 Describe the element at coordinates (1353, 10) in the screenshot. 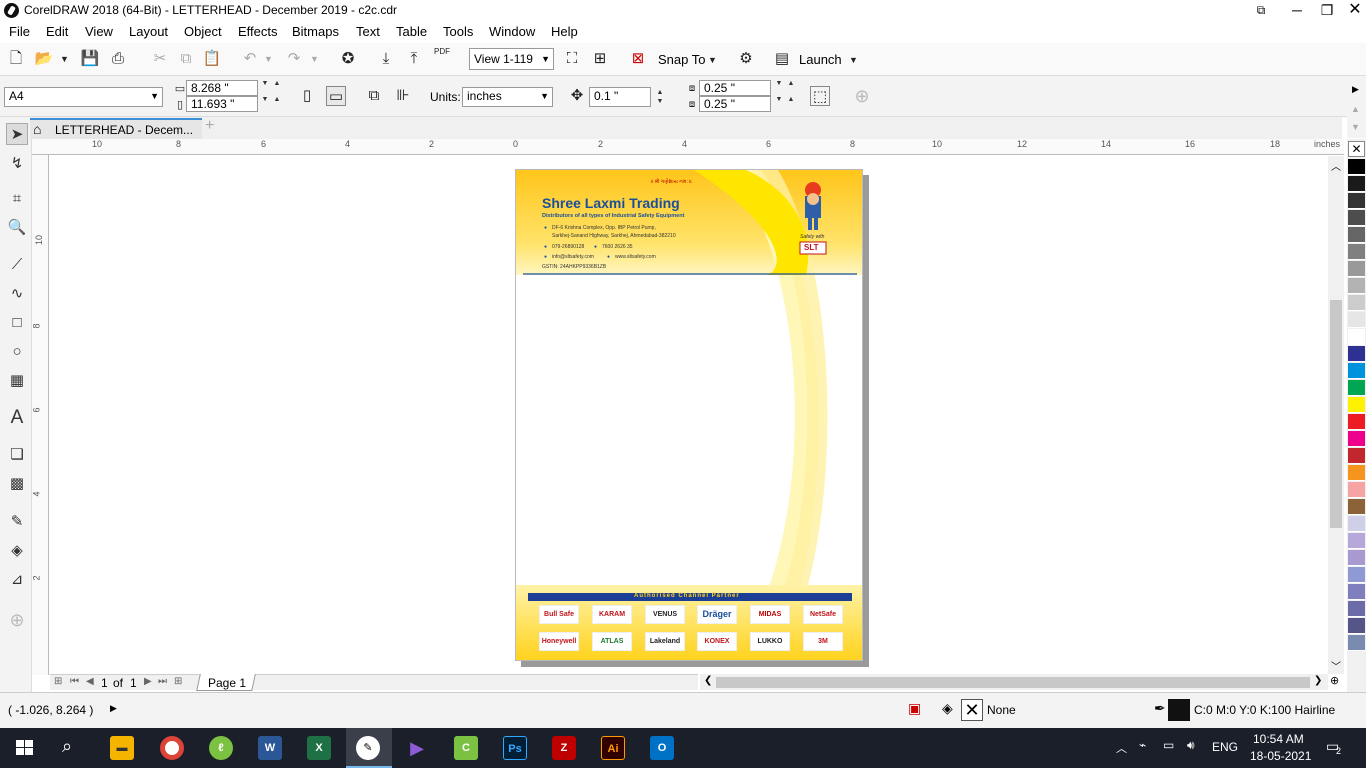

I see `close-button: ✕` at that location.